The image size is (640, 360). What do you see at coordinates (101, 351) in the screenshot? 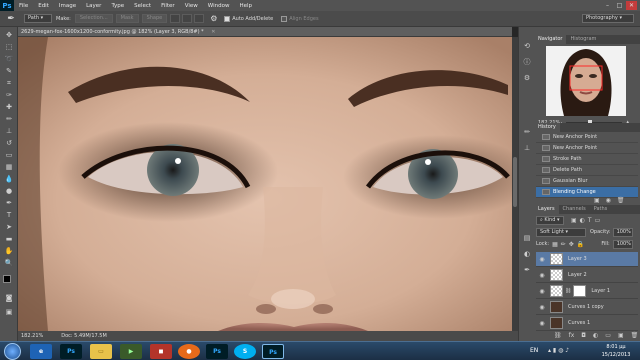
I see `file-explorer-icon: ▭` at bounding box center [101, 351].